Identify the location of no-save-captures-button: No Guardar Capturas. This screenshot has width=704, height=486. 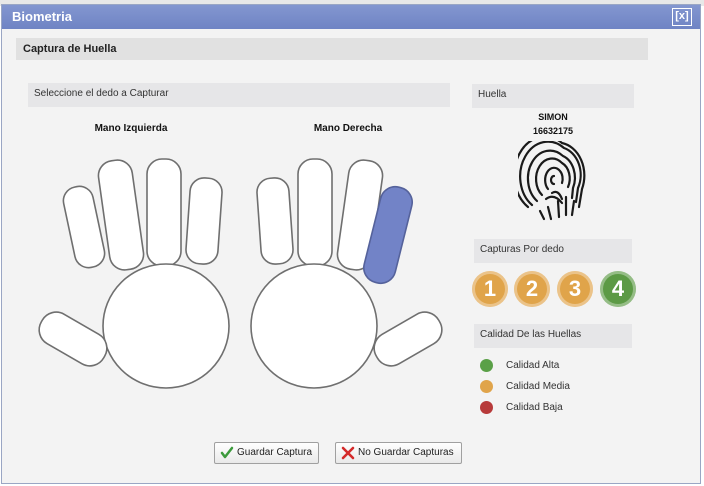
(398, 453).